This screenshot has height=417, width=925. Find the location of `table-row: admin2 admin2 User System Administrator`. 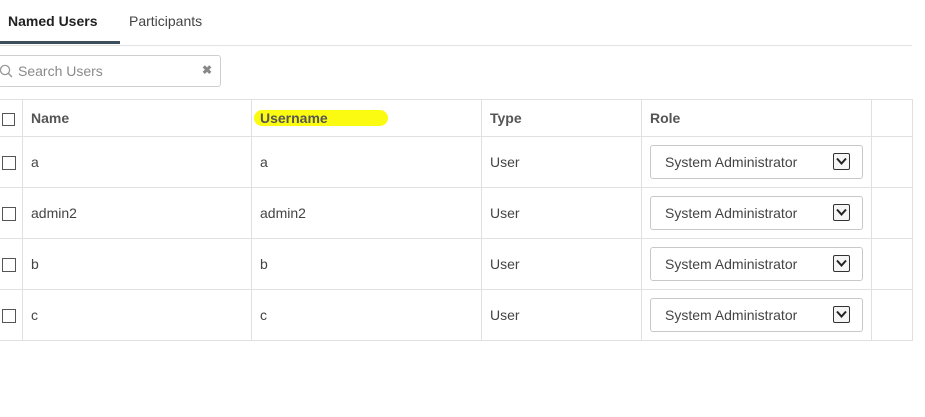

table-row: admin2 admin2 User System Administrator is located at coordinates (456, 213).